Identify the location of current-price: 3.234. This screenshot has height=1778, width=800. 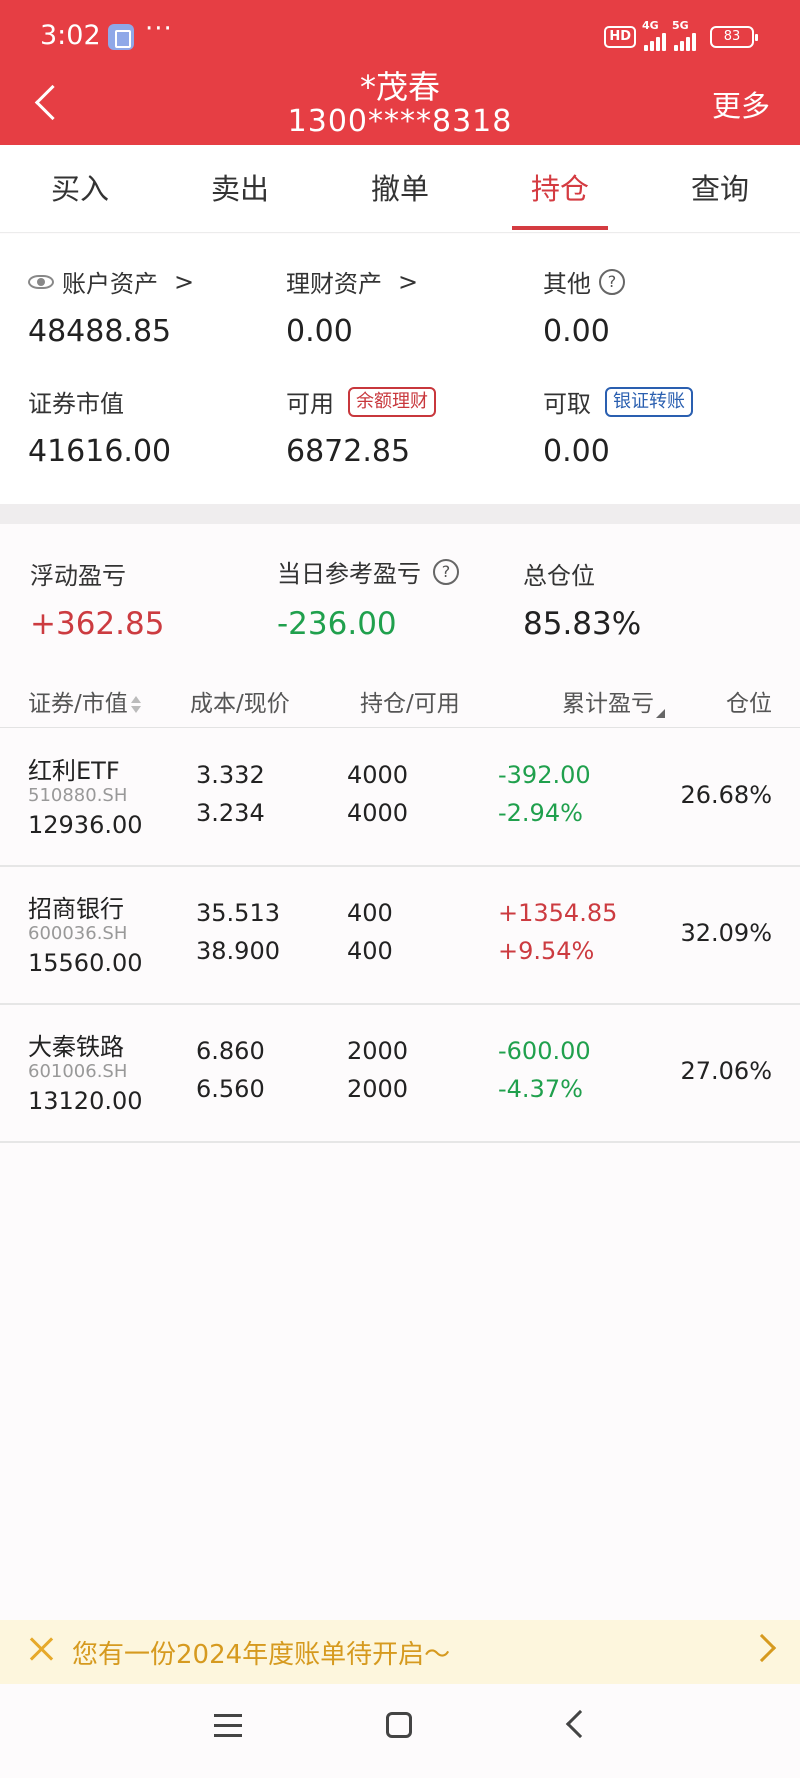
(230, 813).